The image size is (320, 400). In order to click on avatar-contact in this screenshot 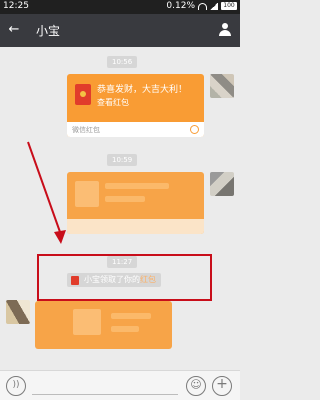, I will do `click(18, 312)`.